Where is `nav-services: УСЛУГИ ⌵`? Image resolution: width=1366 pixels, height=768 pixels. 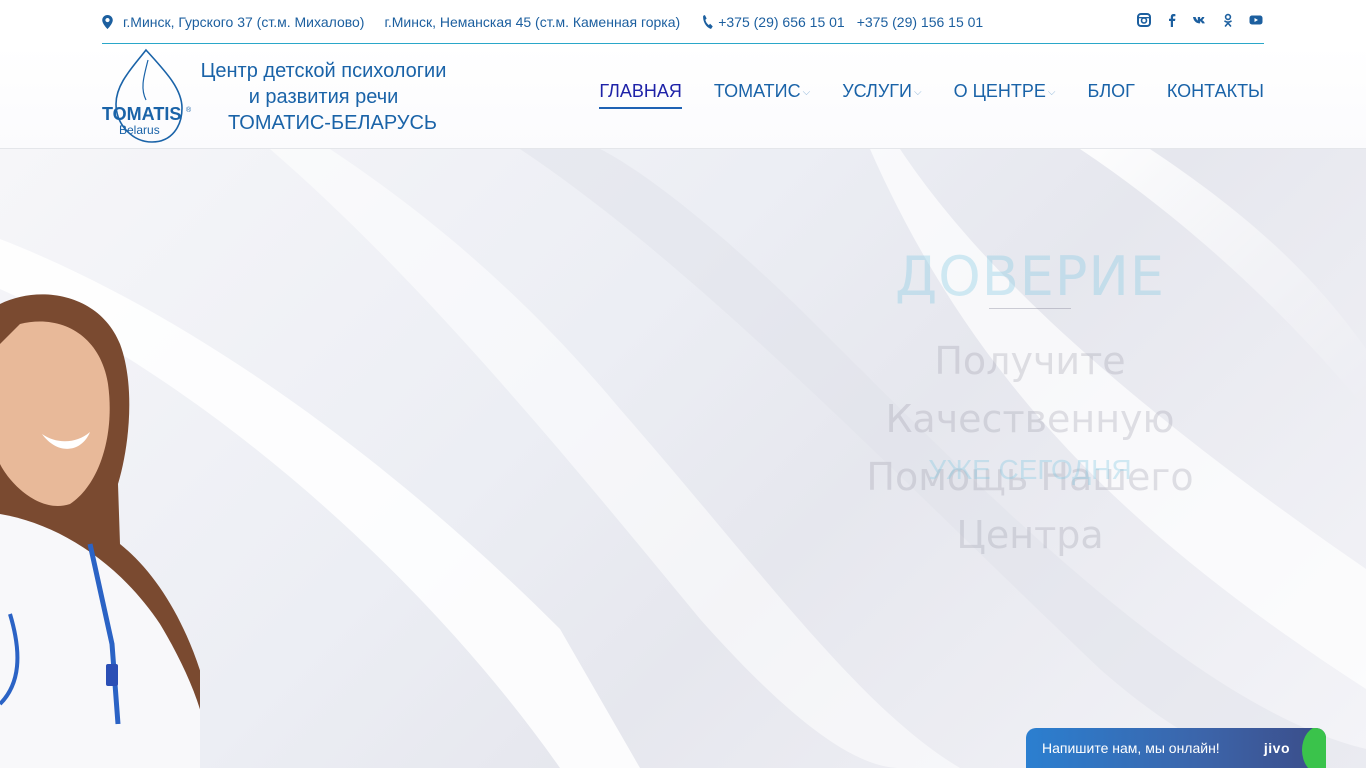 nav-services: УСЛУГИ ⌵ is located at coordinates (881, 91).